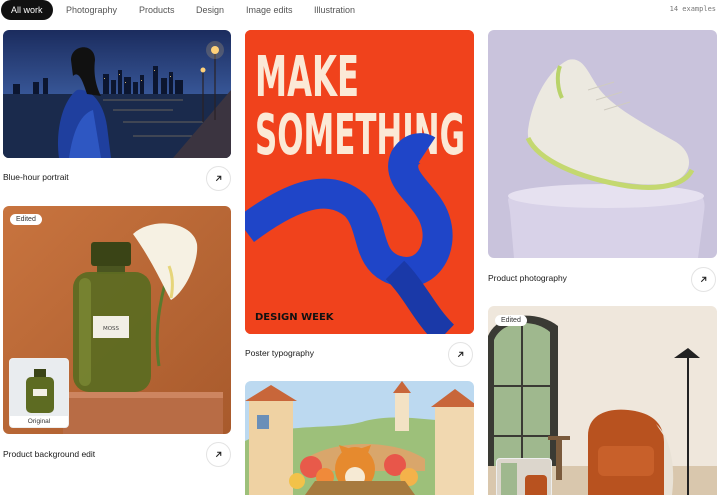 The width and height of the screenshot is (720, 495). What do you see at coordinates (295, 317) in the screenshot?
I see `poster-footer: DESIGN WEEK` at bounding box center [295, 317].